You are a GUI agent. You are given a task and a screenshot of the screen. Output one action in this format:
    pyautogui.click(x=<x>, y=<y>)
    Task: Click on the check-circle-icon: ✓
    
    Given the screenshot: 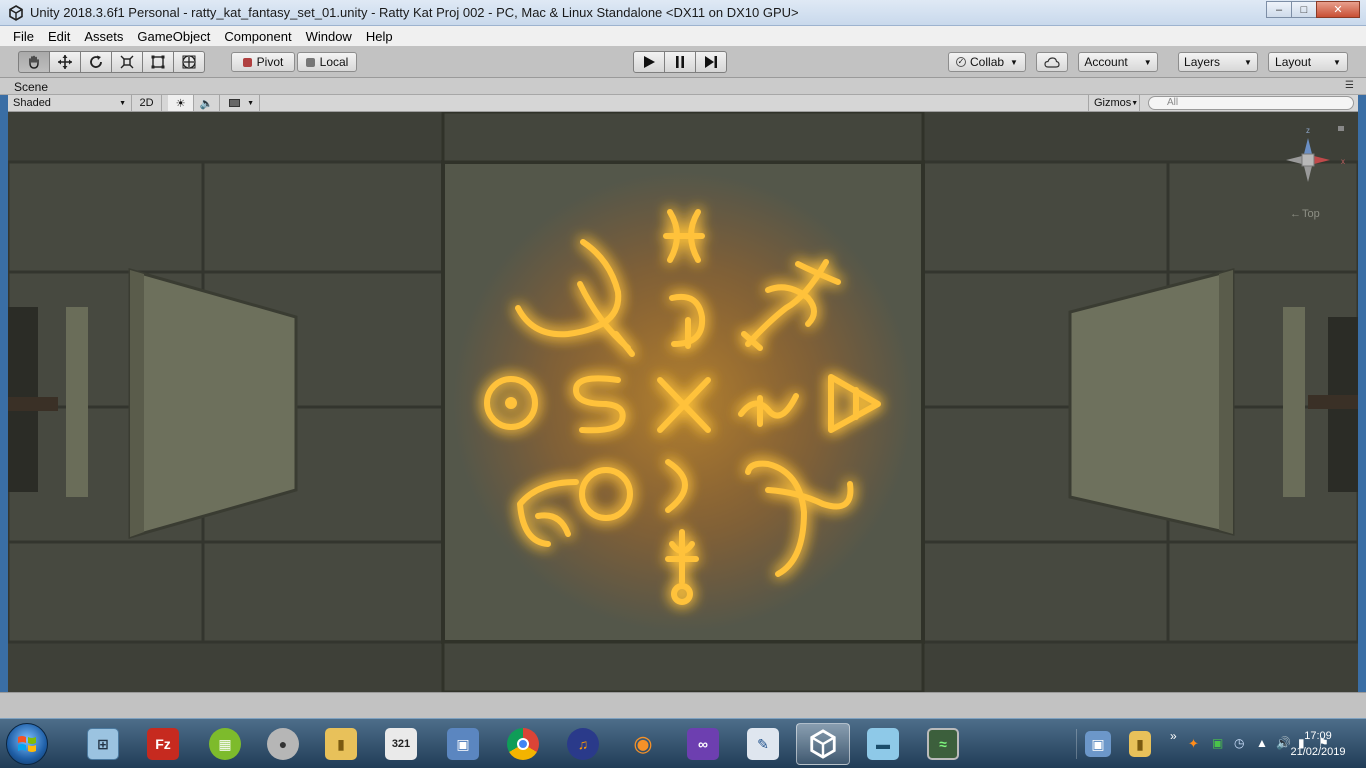 What is the action you would take?
    pyautogui.click(x=961, y=62)
    